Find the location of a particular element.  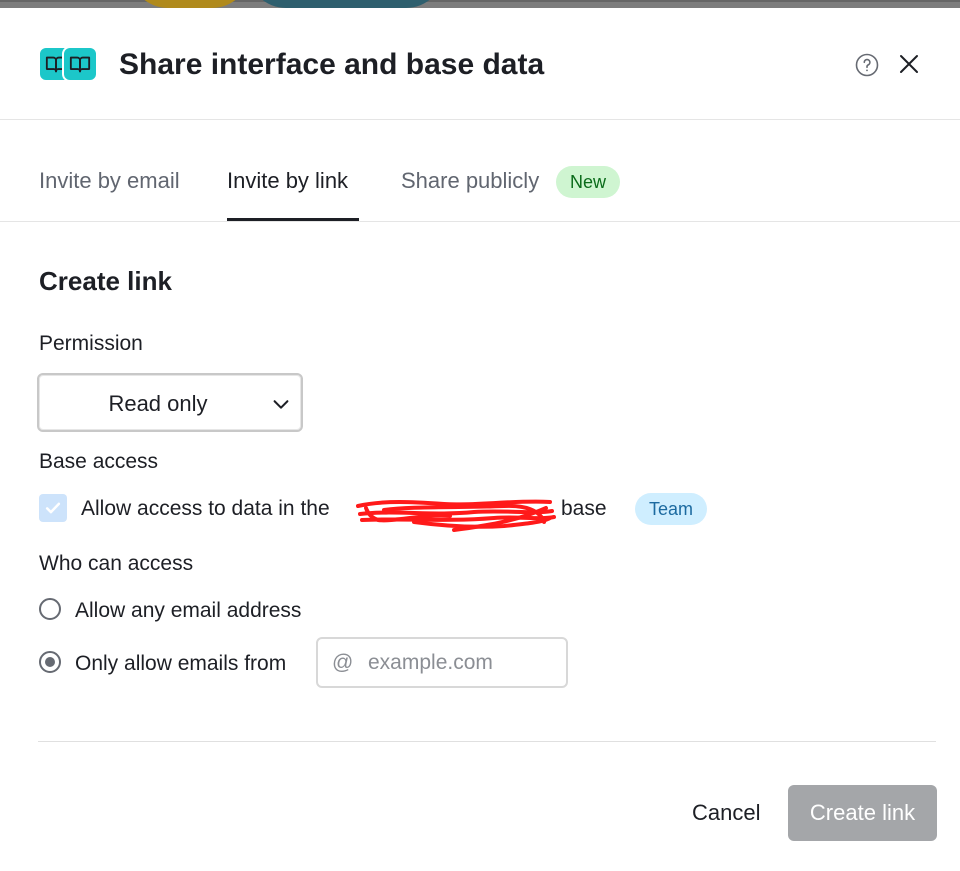

redaction-scribble is located at coordinates (456, 513).